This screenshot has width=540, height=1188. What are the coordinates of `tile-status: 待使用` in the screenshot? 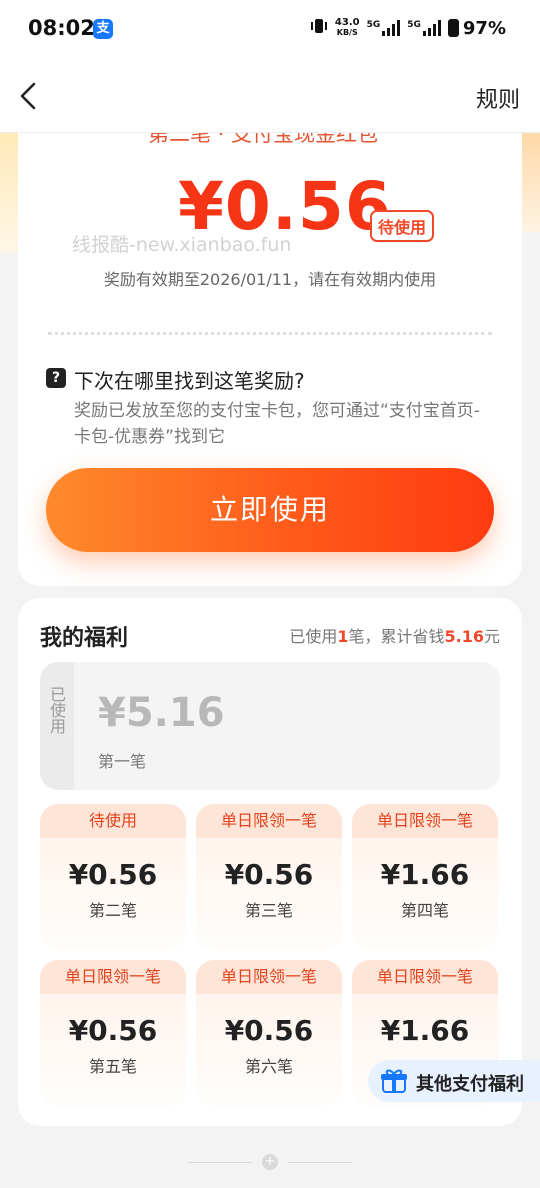 It's located at (113, 821).